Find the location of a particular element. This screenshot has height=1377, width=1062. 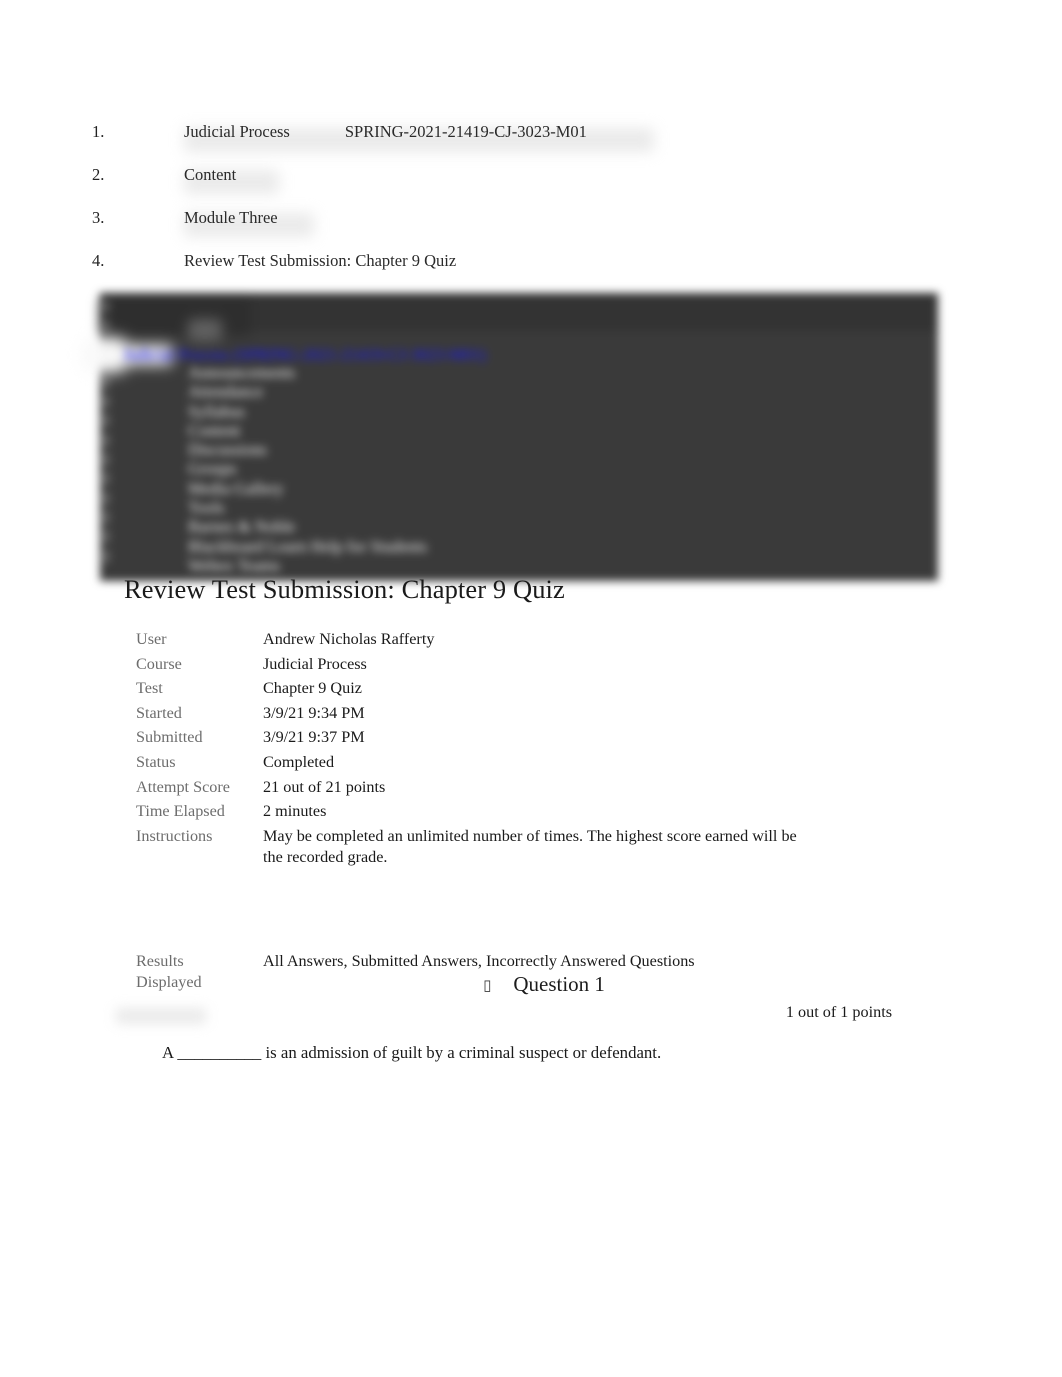

breadcrumb-label: Module Three is located at coordinates (231, 218).